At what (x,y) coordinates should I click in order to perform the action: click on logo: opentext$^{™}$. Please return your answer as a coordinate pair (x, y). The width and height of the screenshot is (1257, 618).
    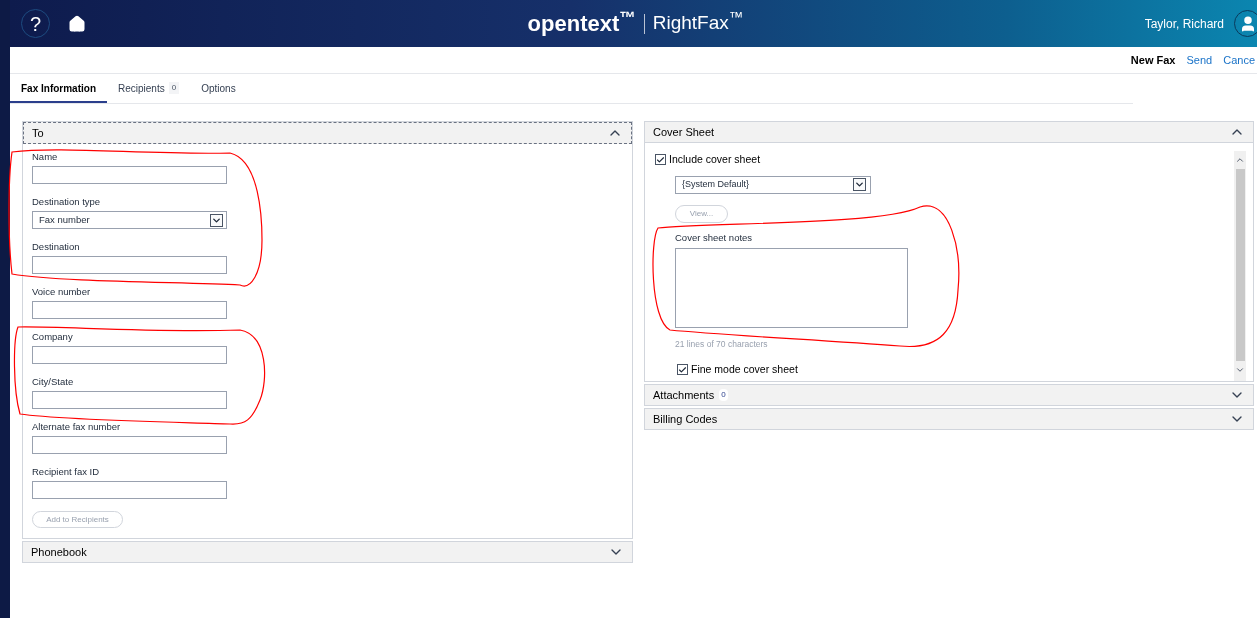
    Looking at the image, I should click on (581, 22).